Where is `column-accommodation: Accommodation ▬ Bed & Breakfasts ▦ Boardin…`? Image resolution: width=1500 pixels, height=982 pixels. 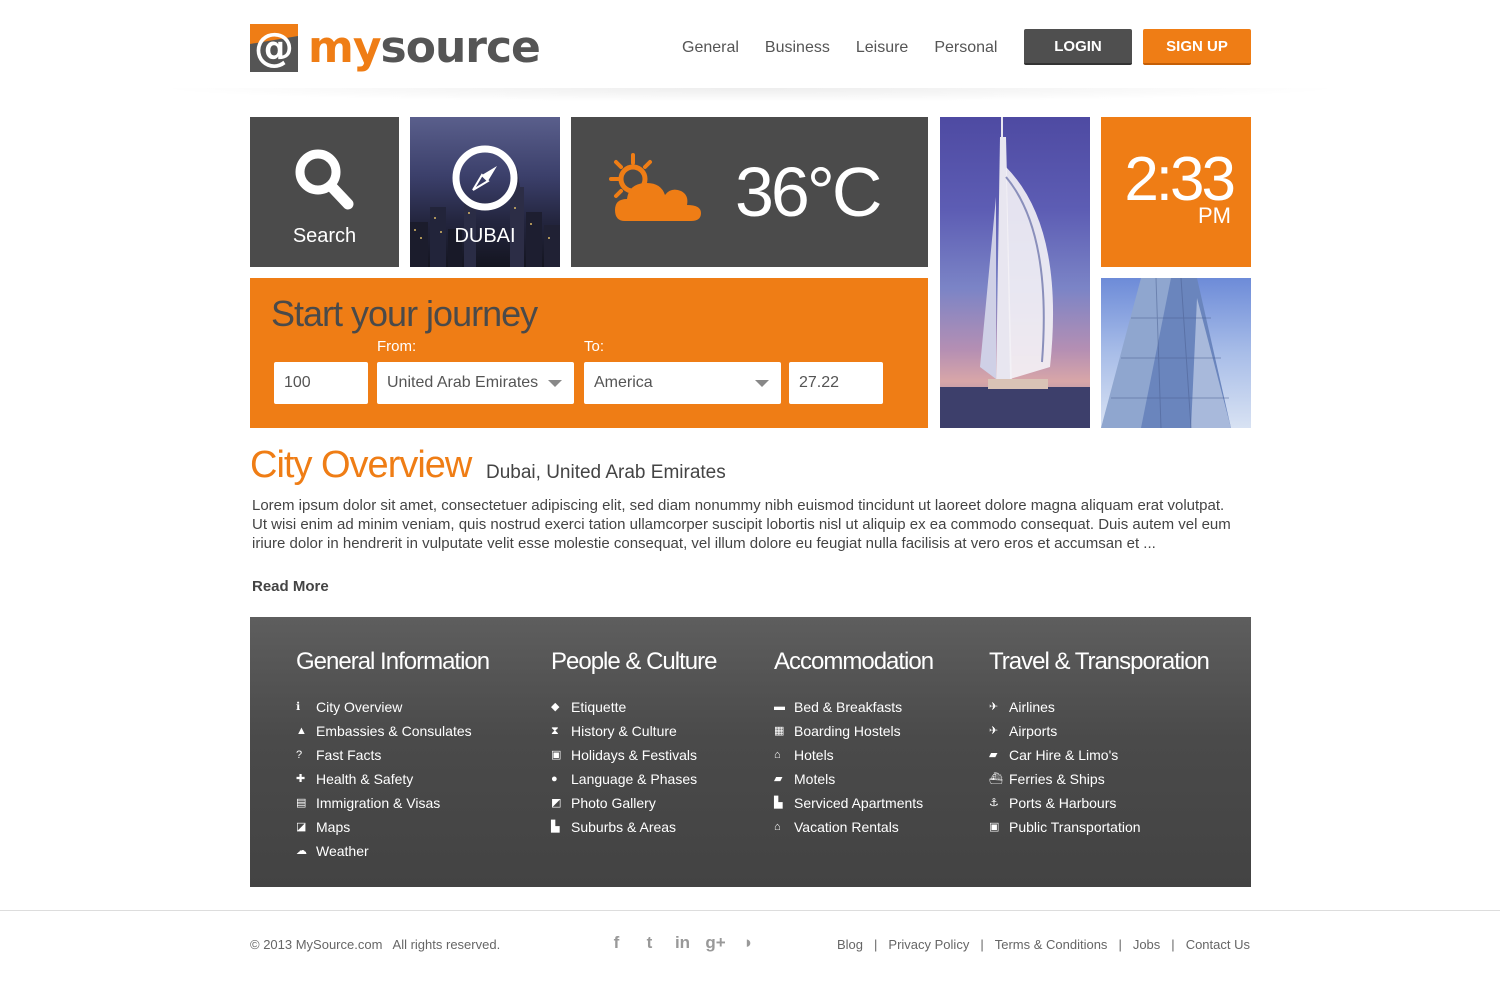
column-accommodation: Accommodation ▬ Bed & Breakfasts ▦ Boardin… is located at coordinates (854, 743).